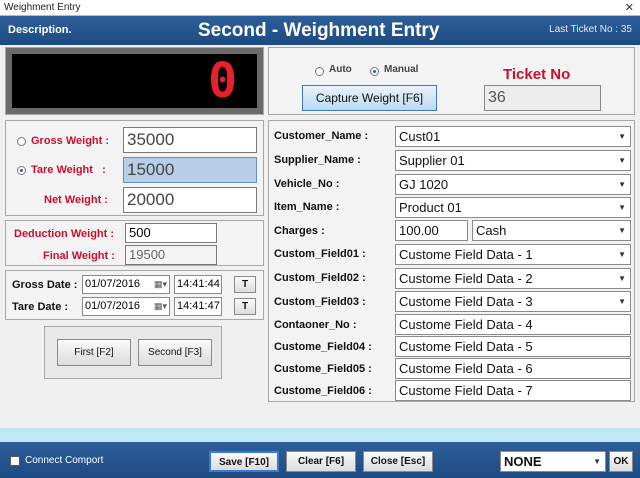 This screenshot has width=640, height=478. Describe the element at coordinates (513, 207) in the screenshot. I see `item-name-combo: Product 01 ▼` at that location.